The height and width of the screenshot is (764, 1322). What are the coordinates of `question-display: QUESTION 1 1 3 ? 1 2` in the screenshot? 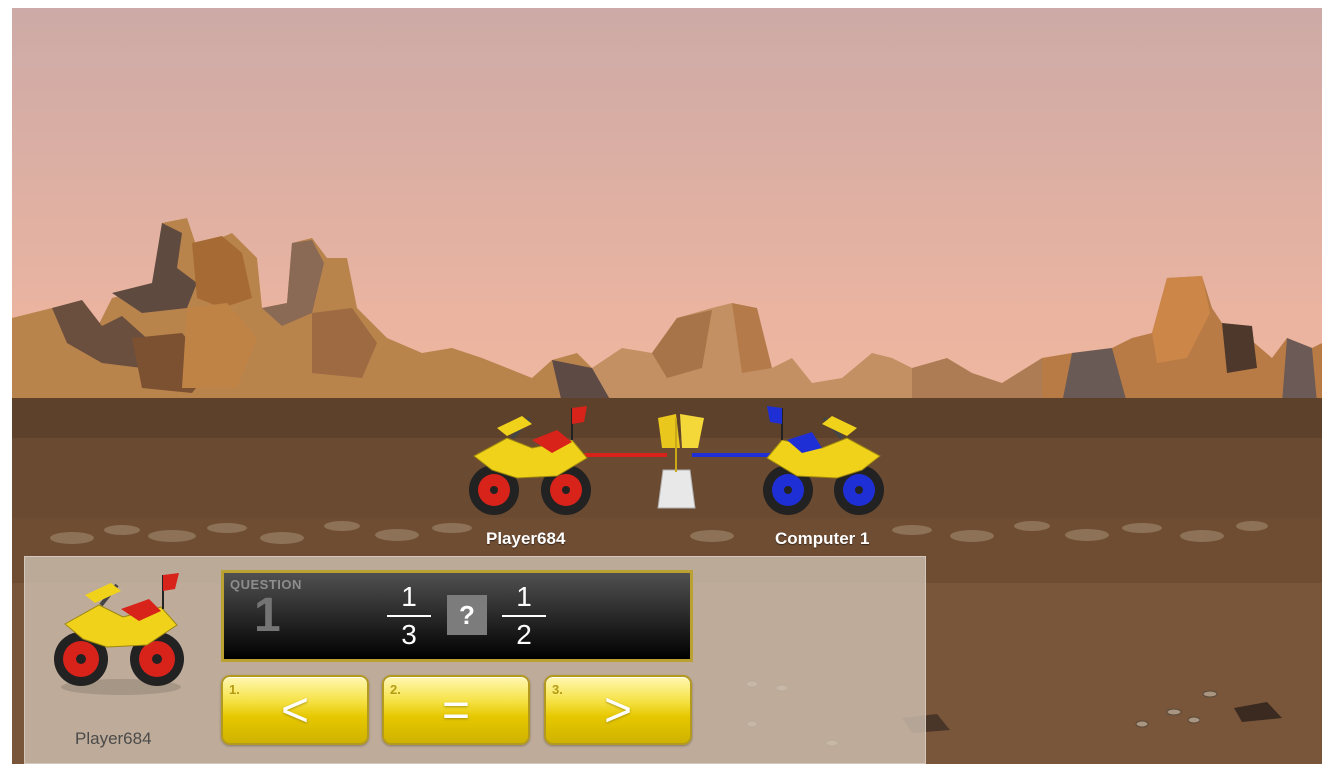 It's located at (457, 616).